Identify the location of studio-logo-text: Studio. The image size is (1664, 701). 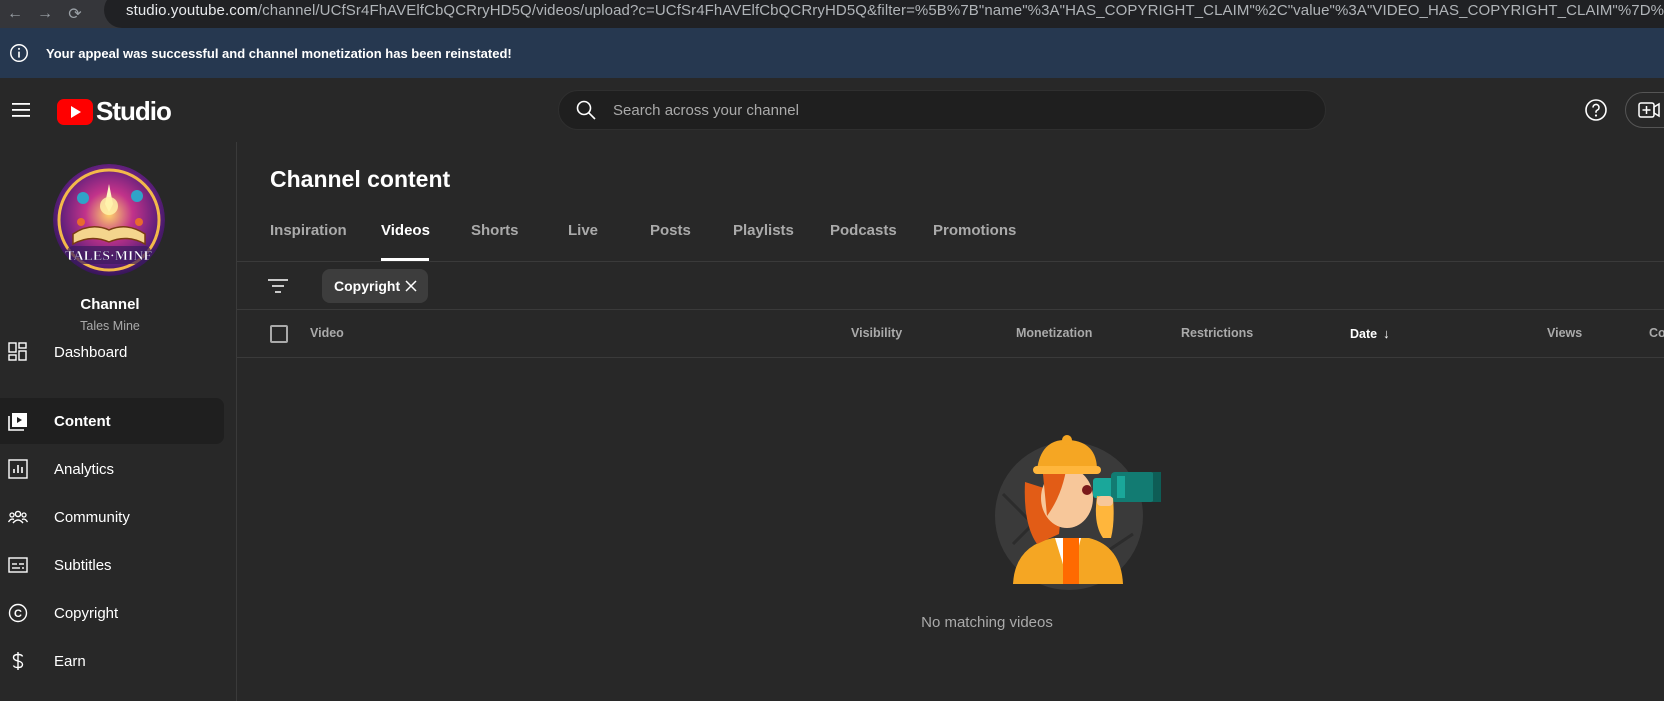
(134, 111).